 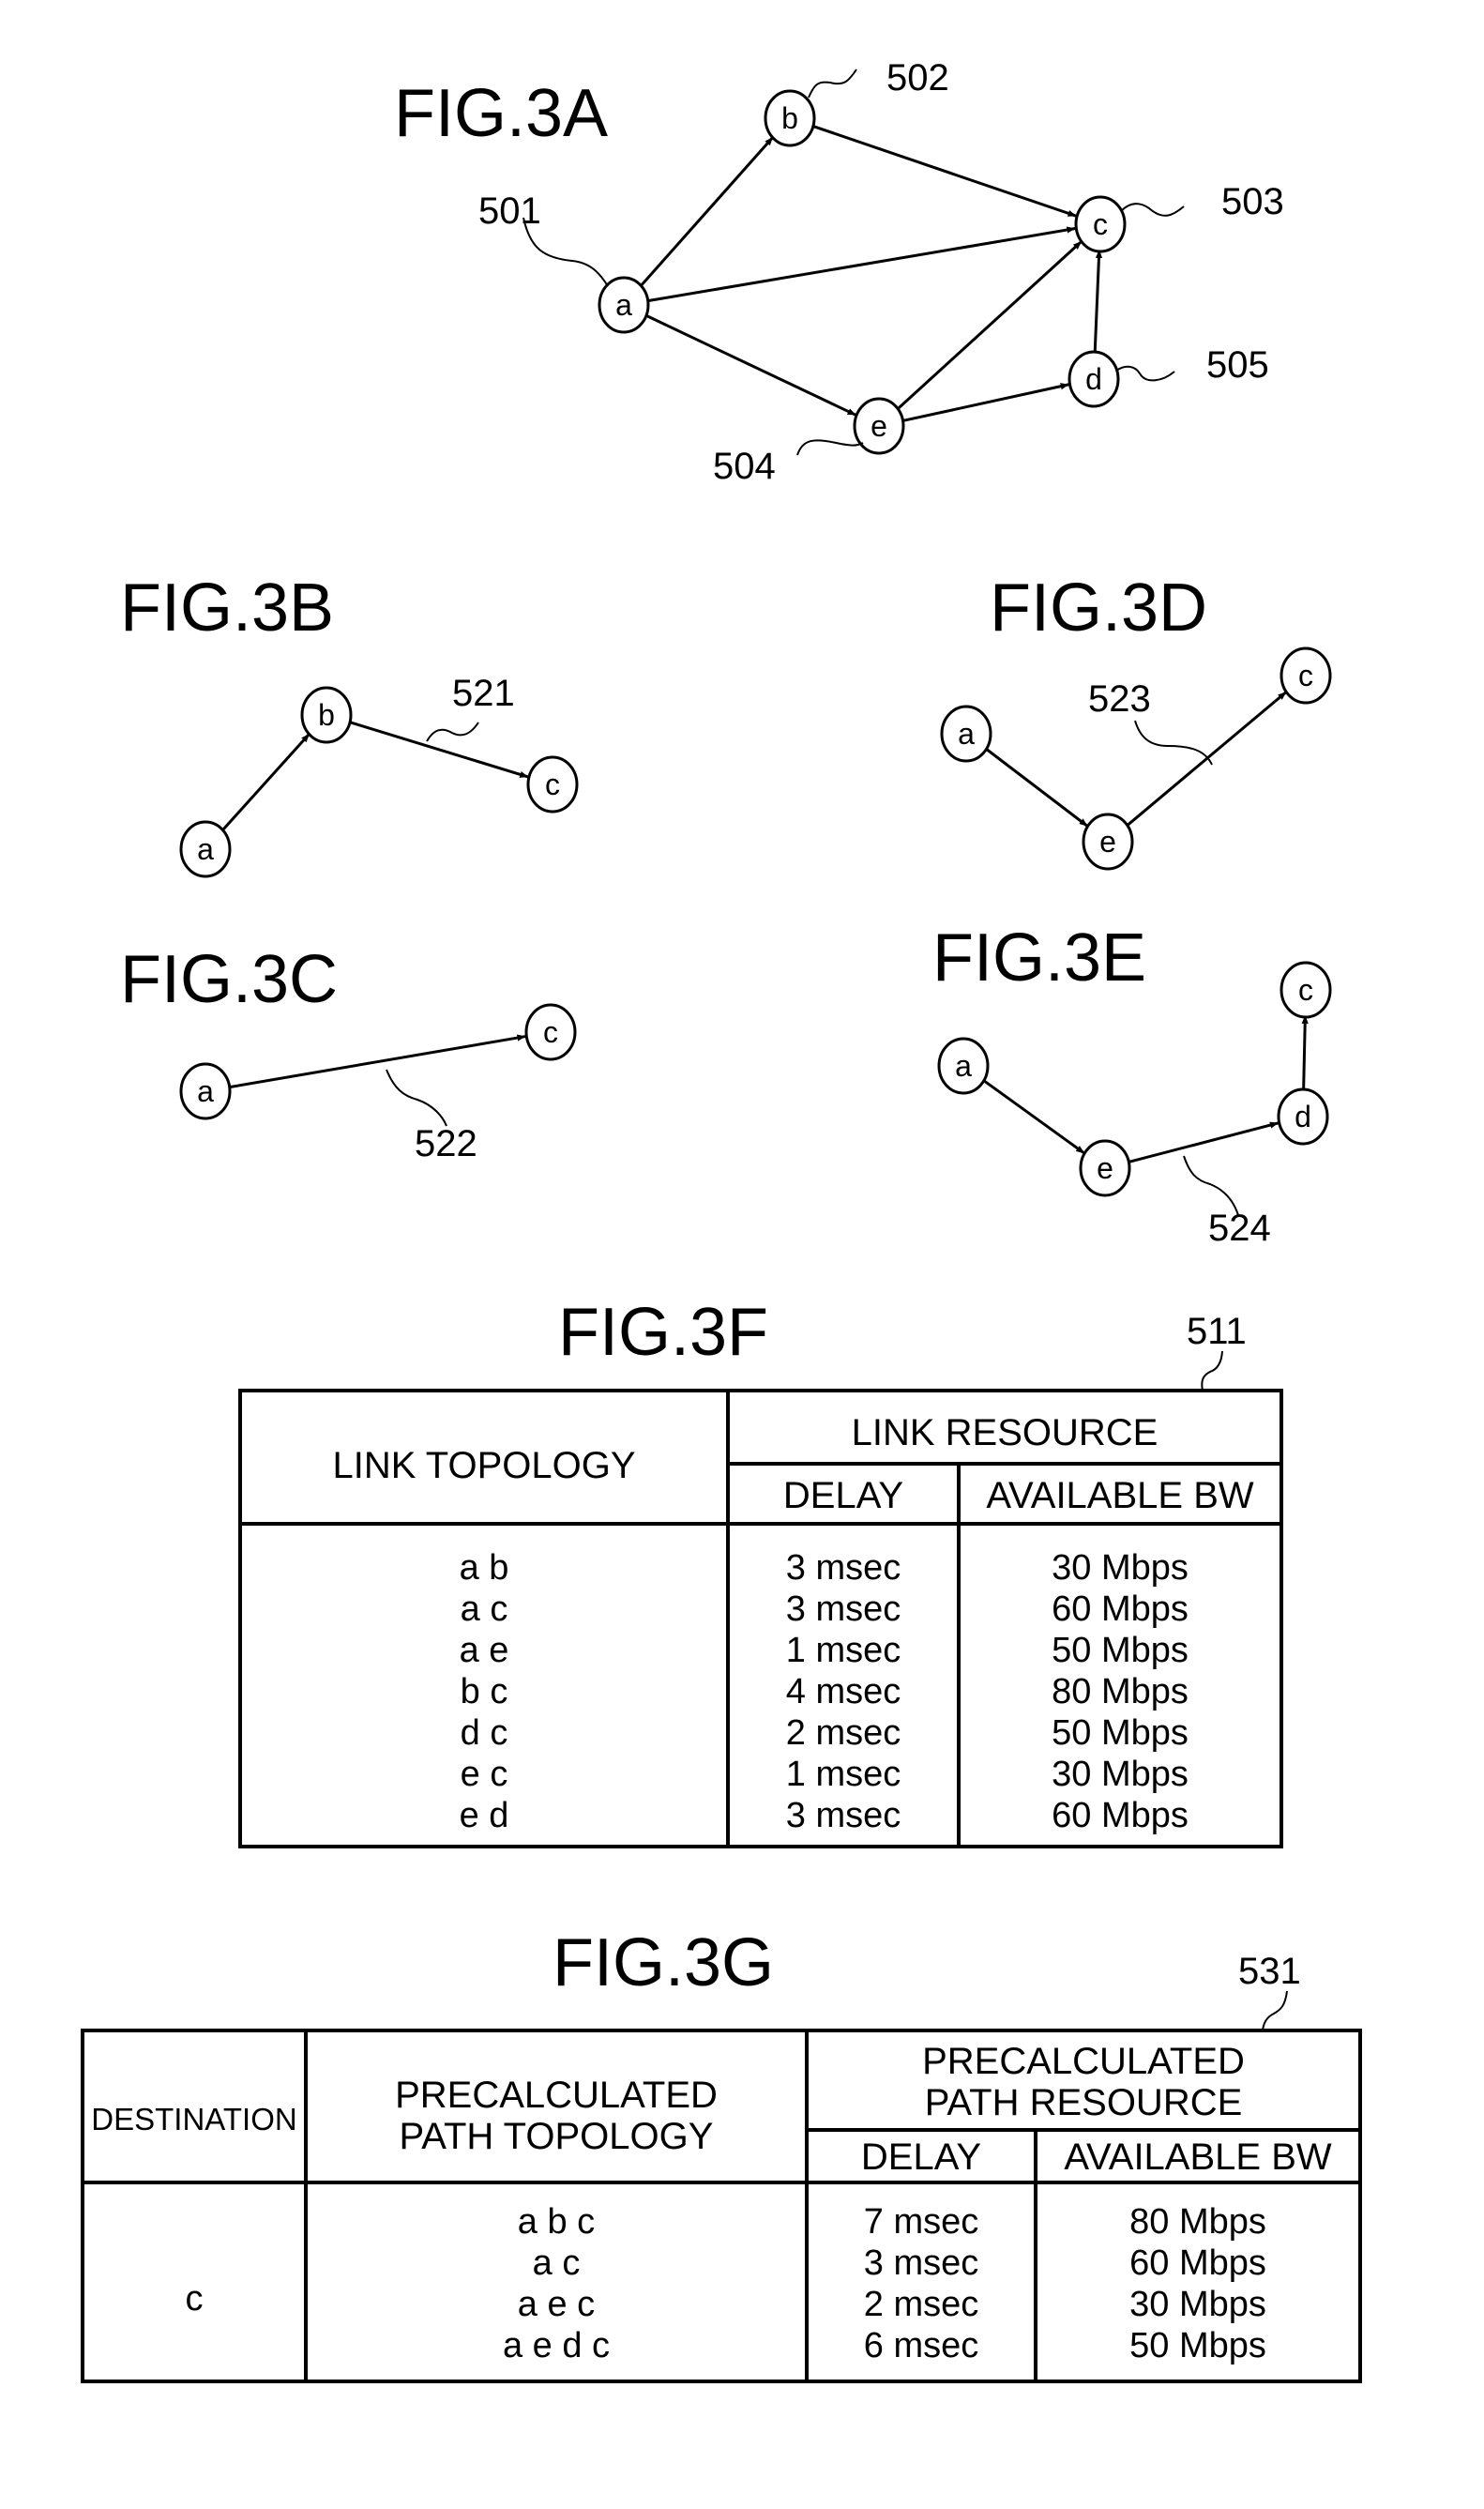 I want to click on table-row: e d 3 msec 60 Mbps, so click(x=825, y=1815).